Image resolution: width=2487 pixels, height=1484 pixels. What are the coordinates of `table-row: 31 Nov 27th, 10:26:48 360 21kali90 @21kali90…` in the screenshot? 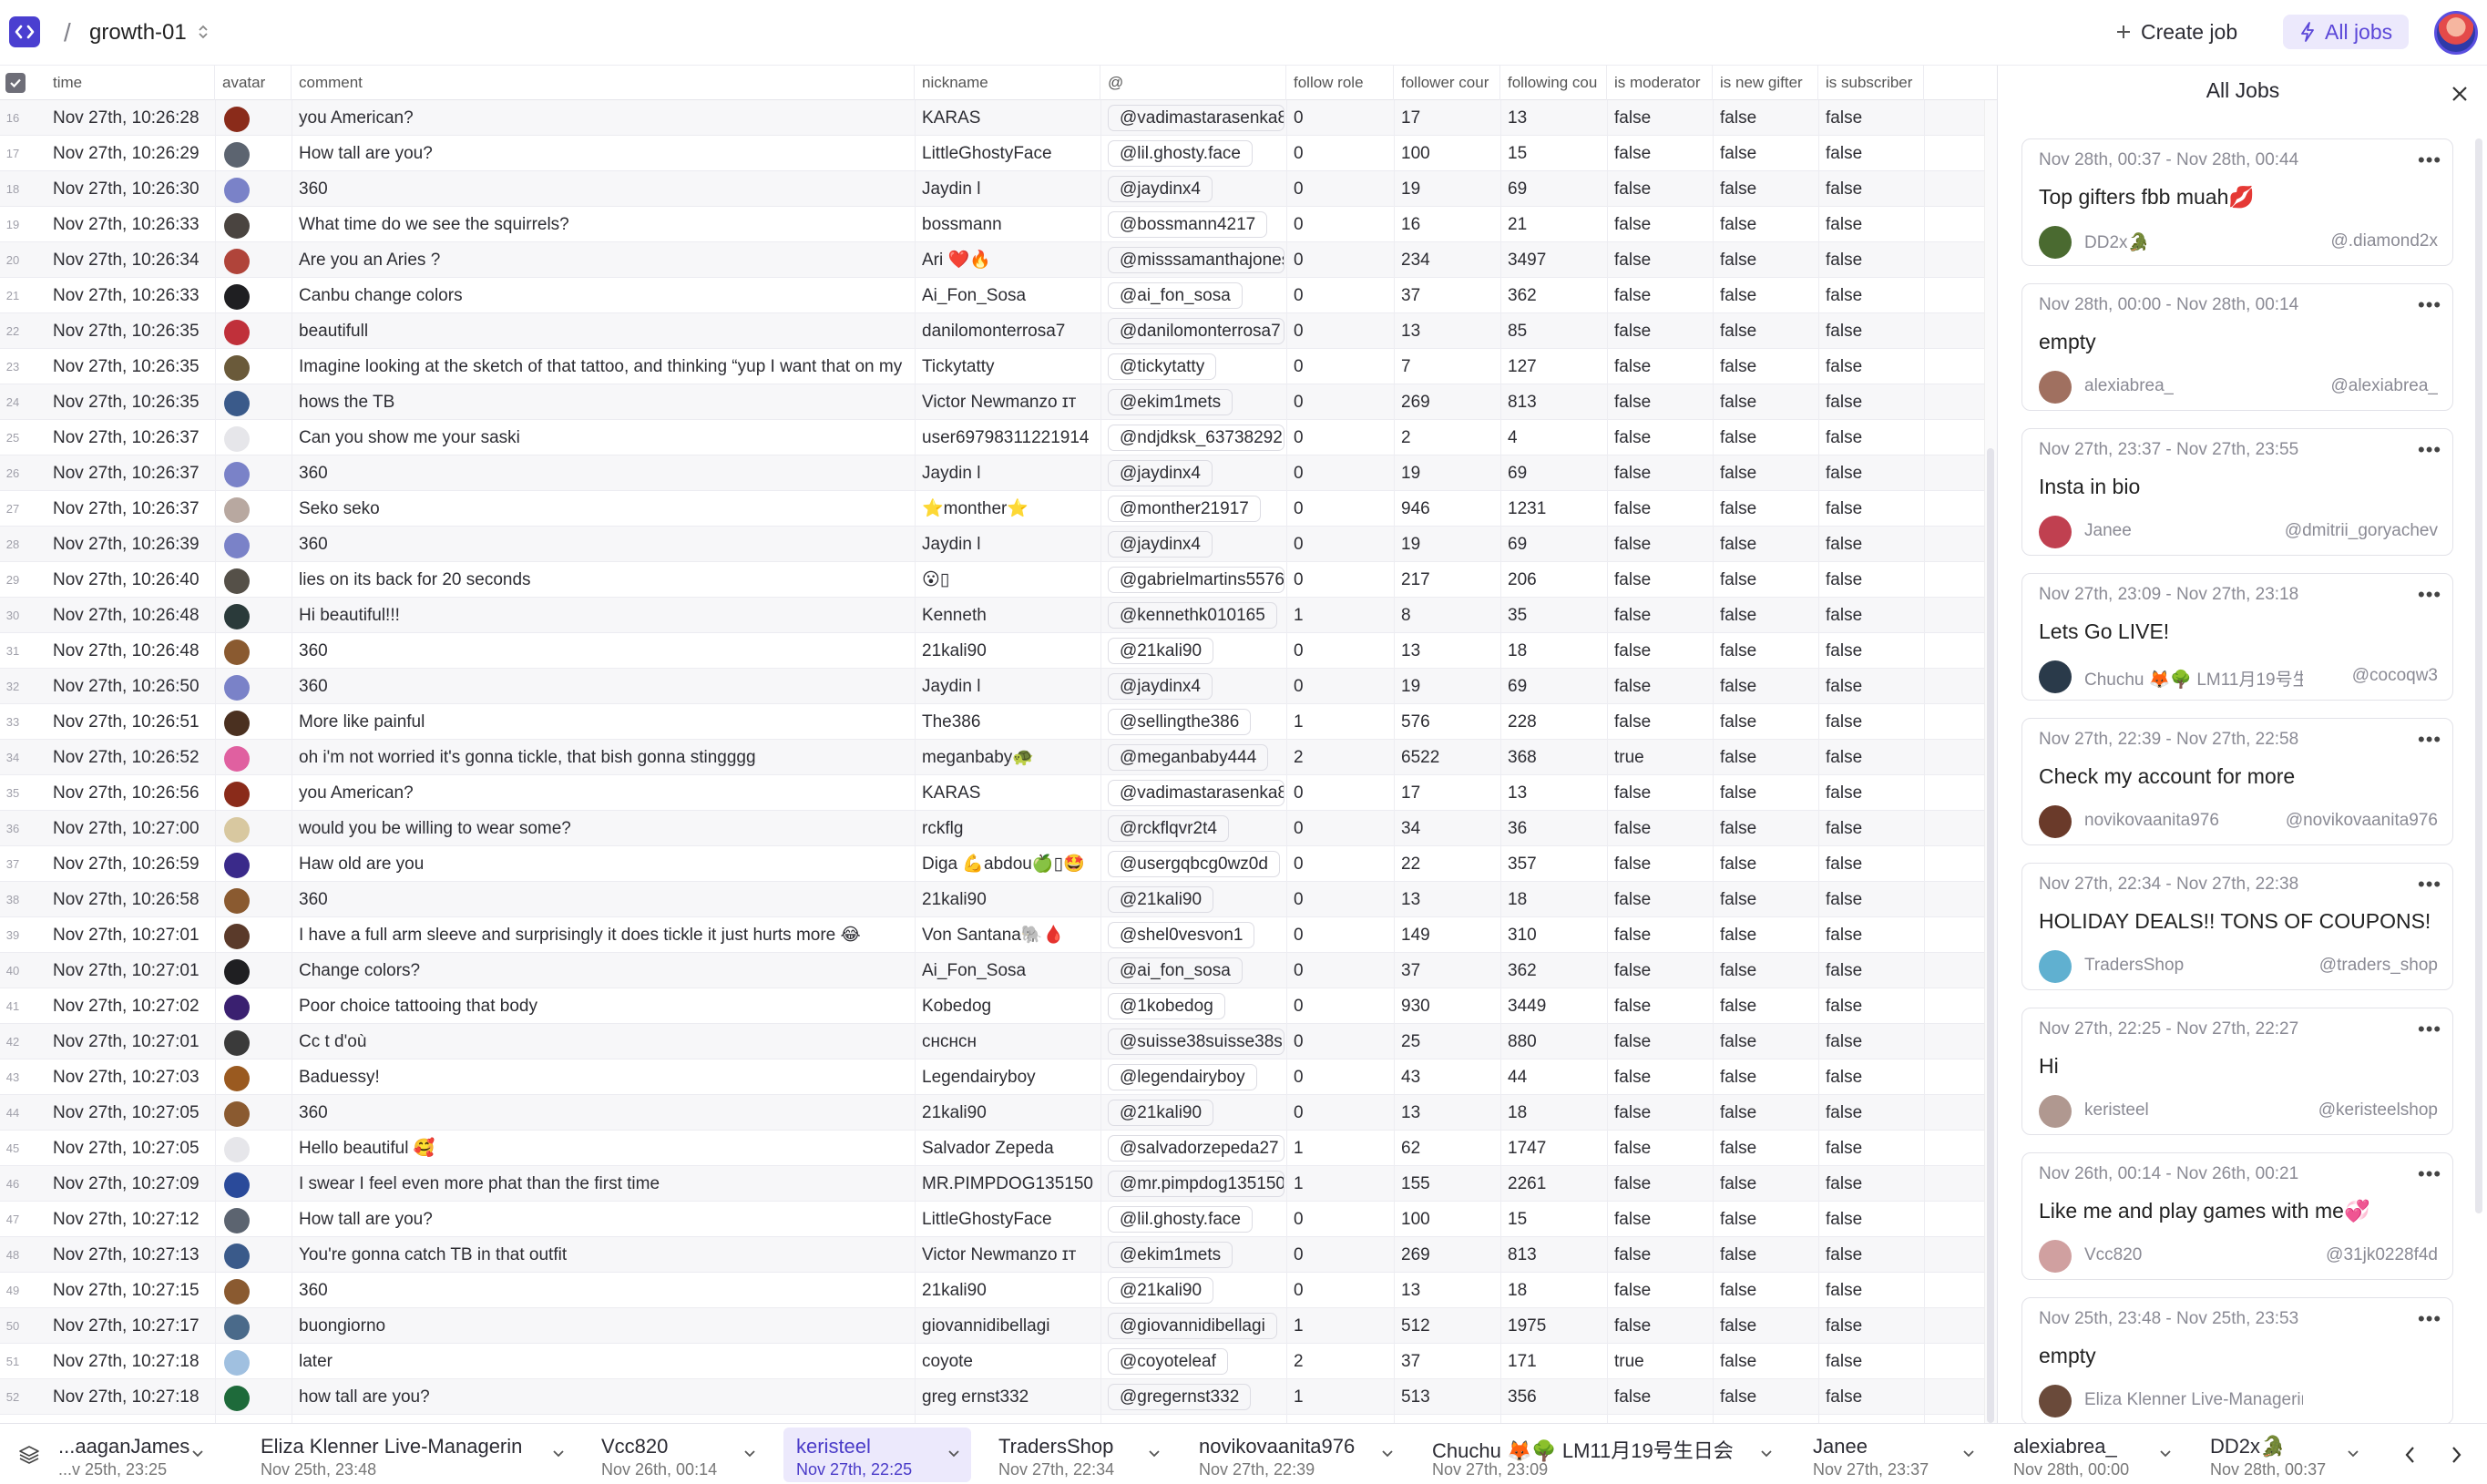 It's located at (992, 651).